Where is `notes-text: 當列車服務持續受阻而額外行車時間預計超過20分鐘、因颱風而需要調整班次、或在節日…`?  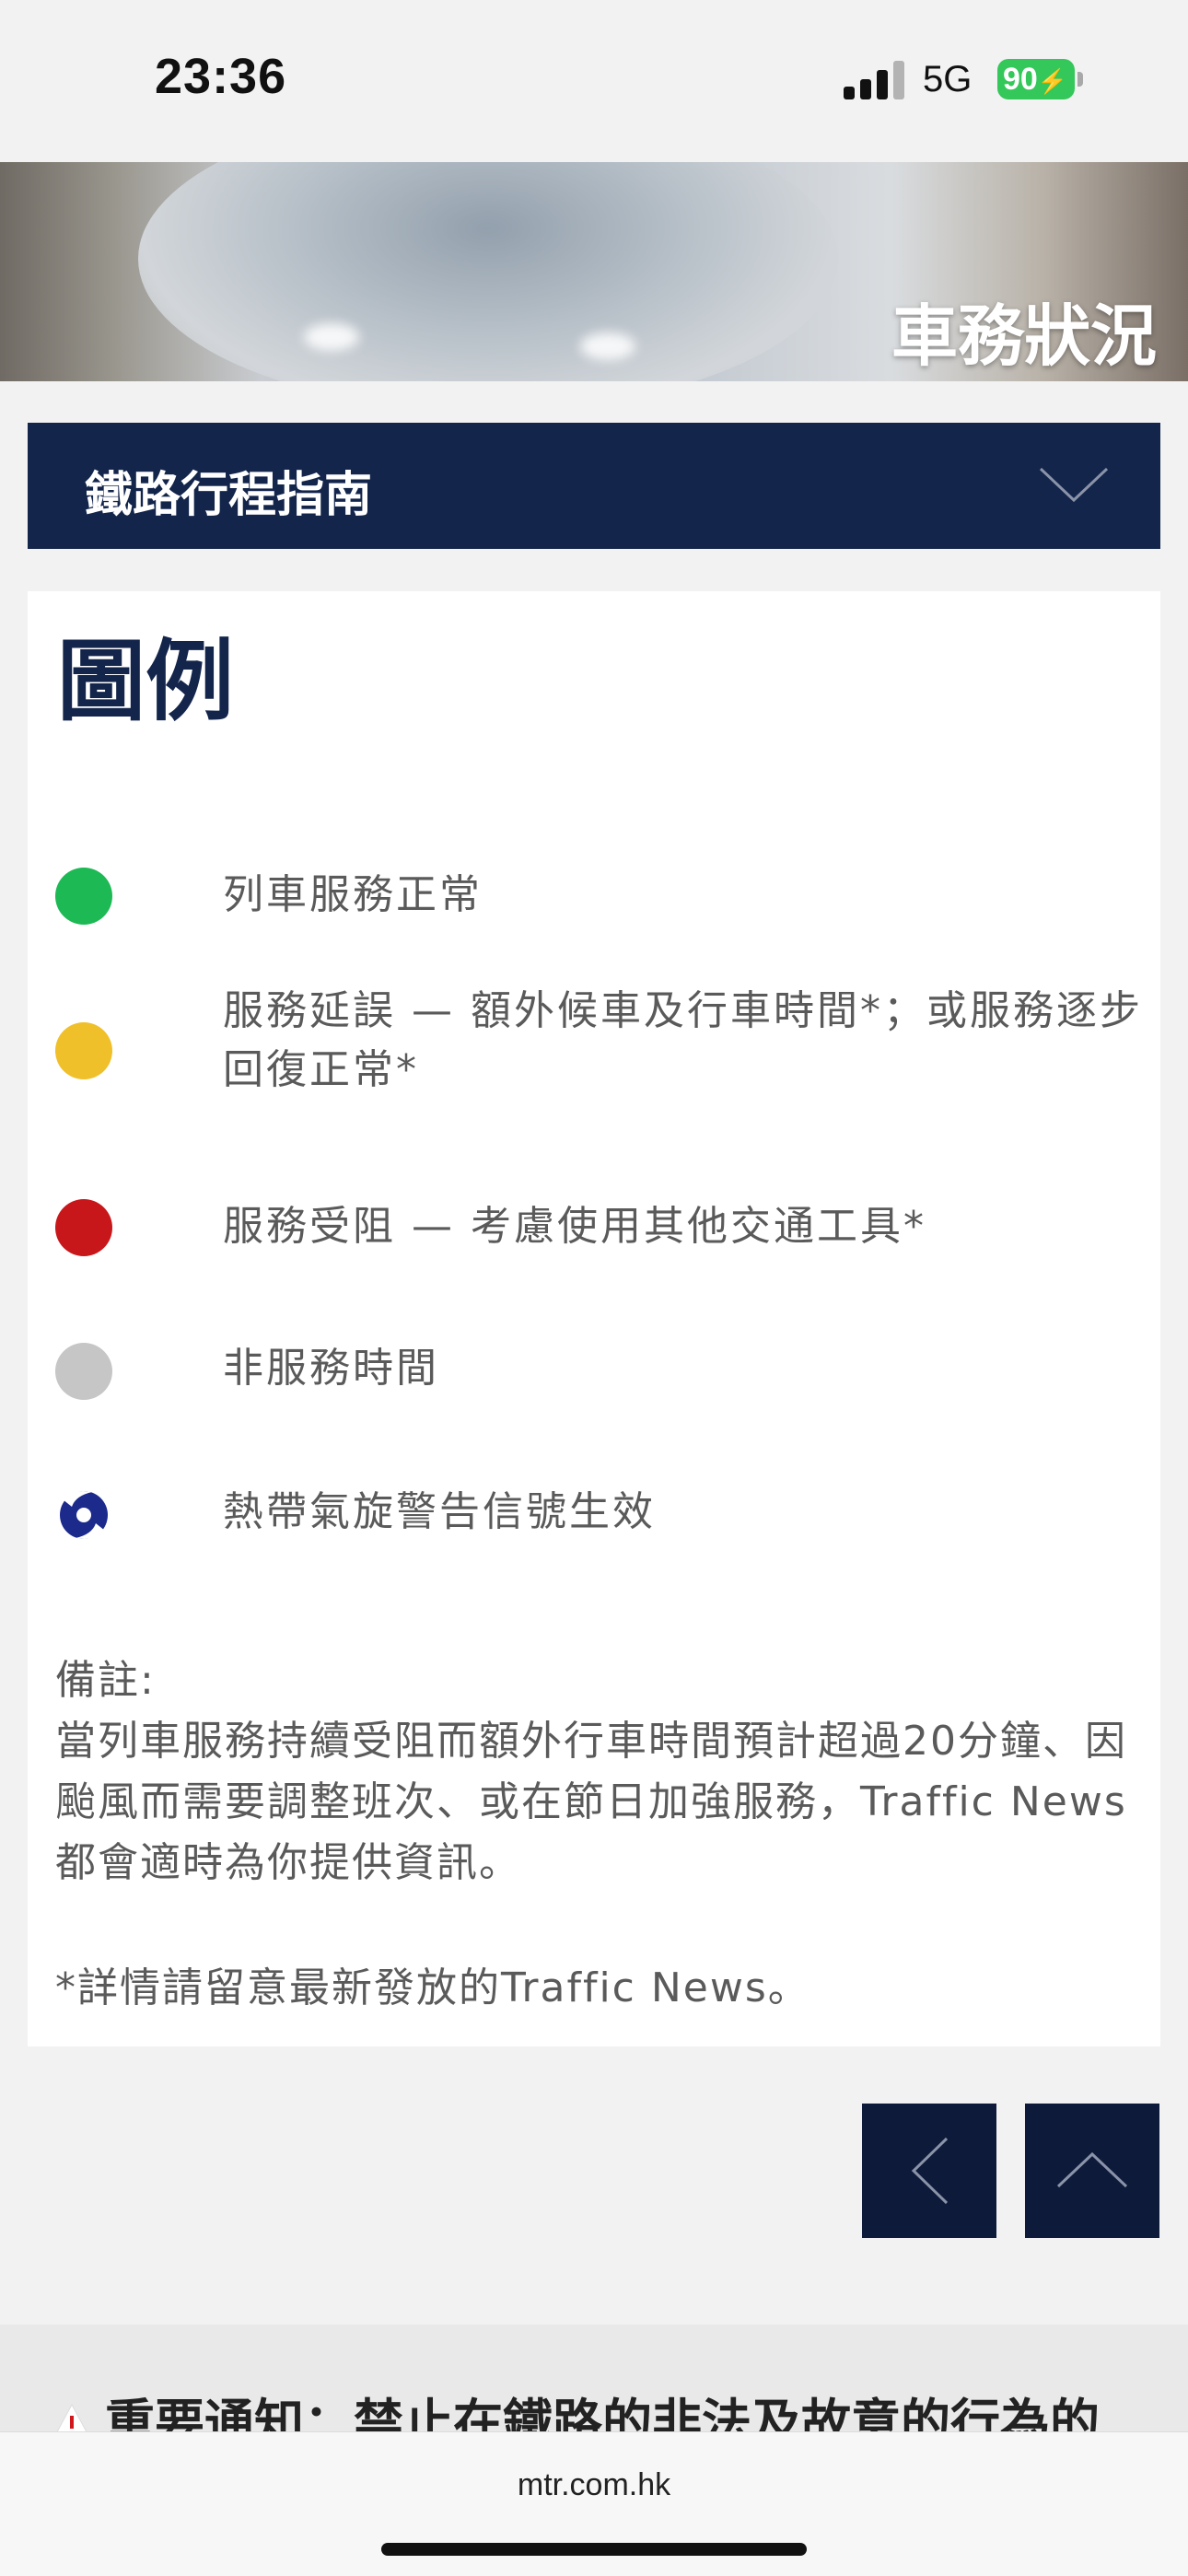
notes-text: 當列車服務持續受阻而額外行車時間預計超過20分鐘、因颱風而需要調整班次、或在節日… is located at coordinates (591, 1802).